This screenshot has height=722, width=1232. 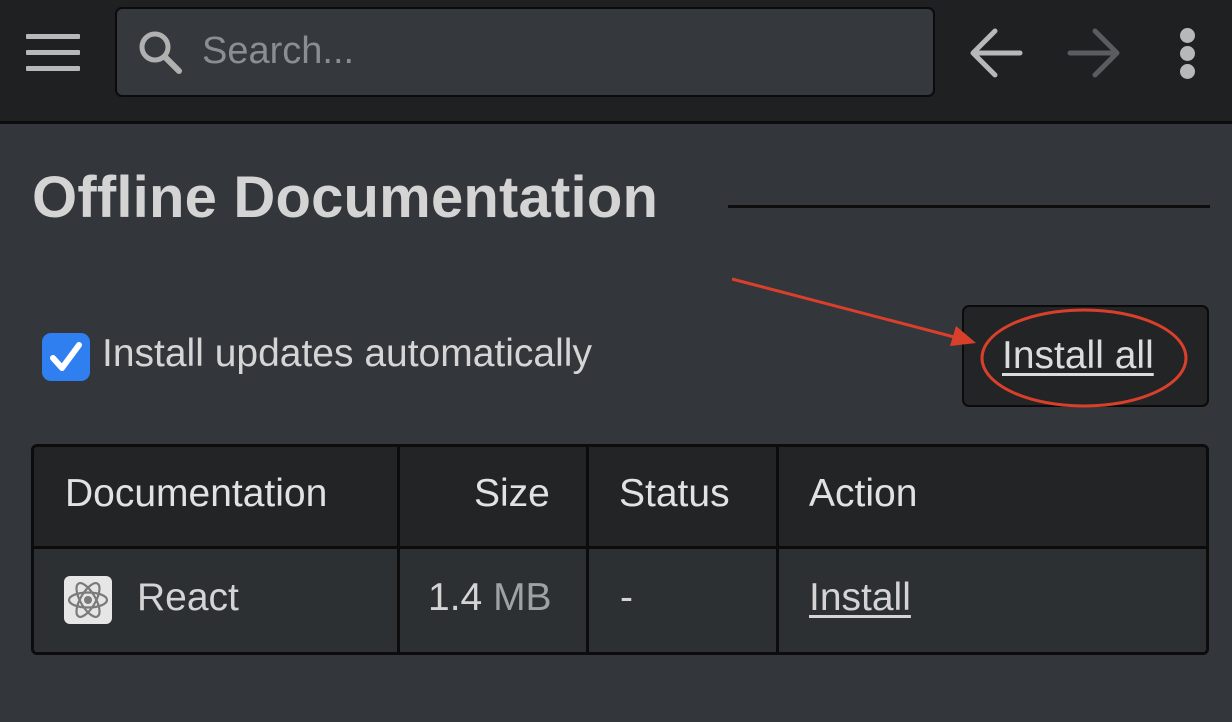 What do you see at coordinates (455, 597) in the screenshot?
I see `doc-size-value: 1.4` at bounding box center [455, 597].